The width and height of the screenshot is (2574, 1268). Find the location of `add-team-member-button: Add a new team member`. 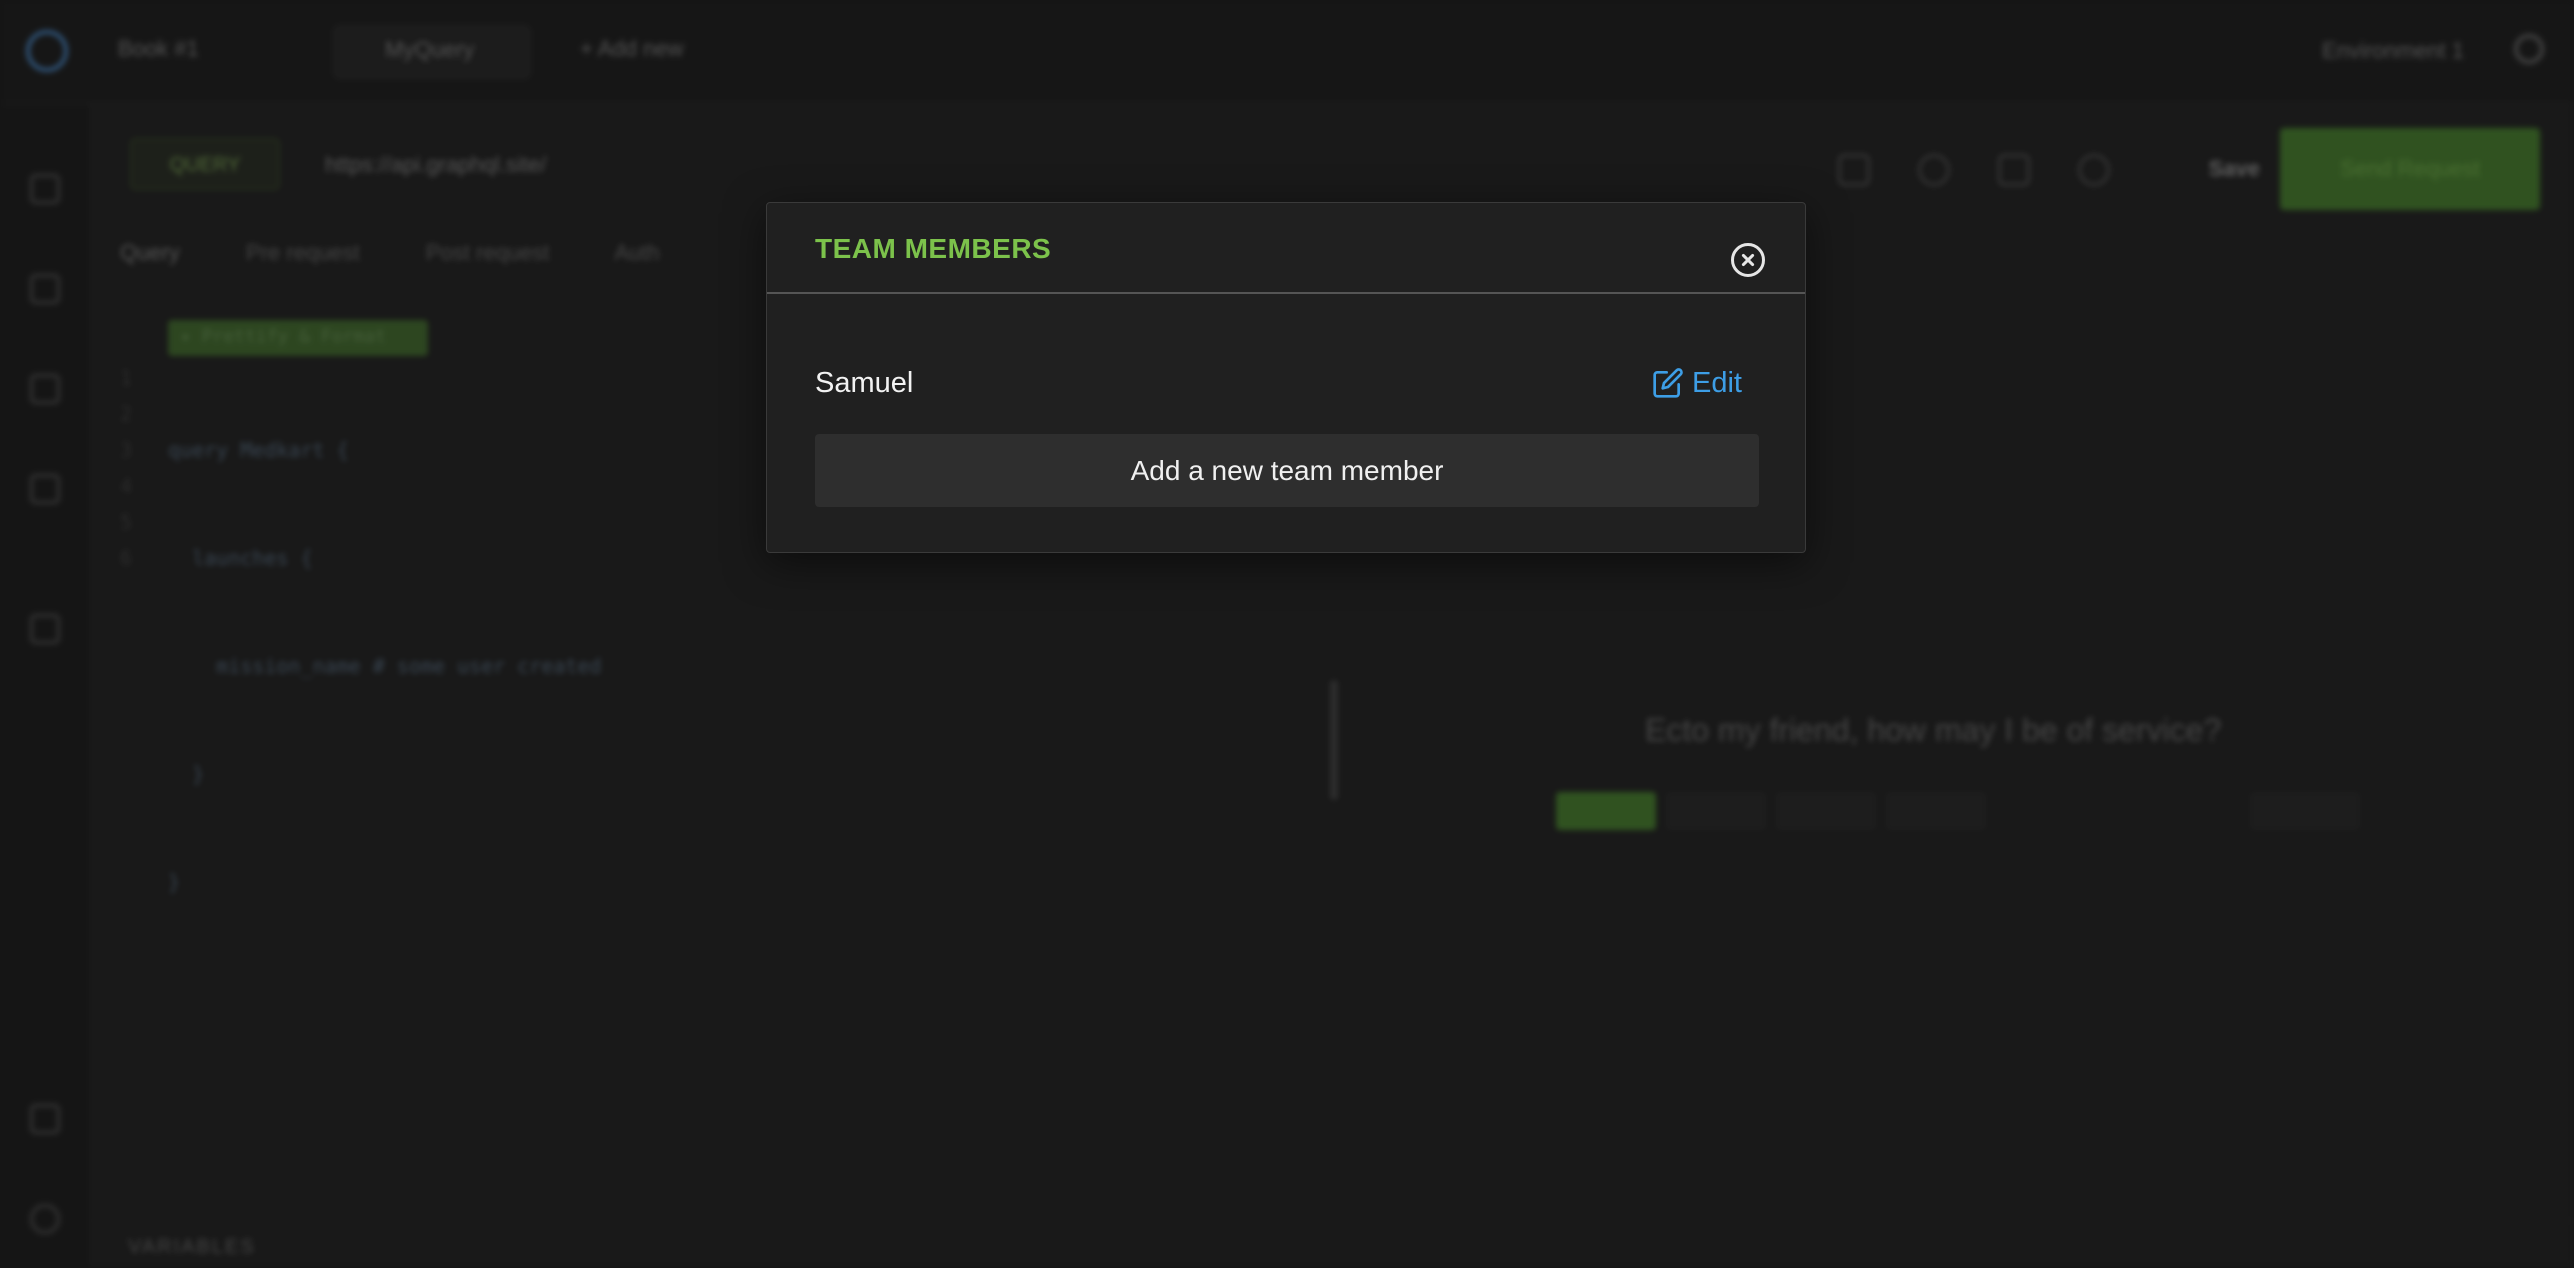

add-team-member-button: Add a new team member is located at coordinates (1287, 470).